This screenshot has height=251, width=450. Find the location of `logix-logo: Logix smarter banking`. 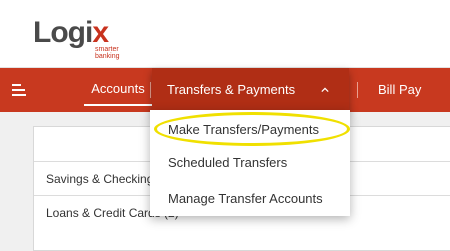

logix-logo: Logix smarter banking is located at coordinates (103, 39).